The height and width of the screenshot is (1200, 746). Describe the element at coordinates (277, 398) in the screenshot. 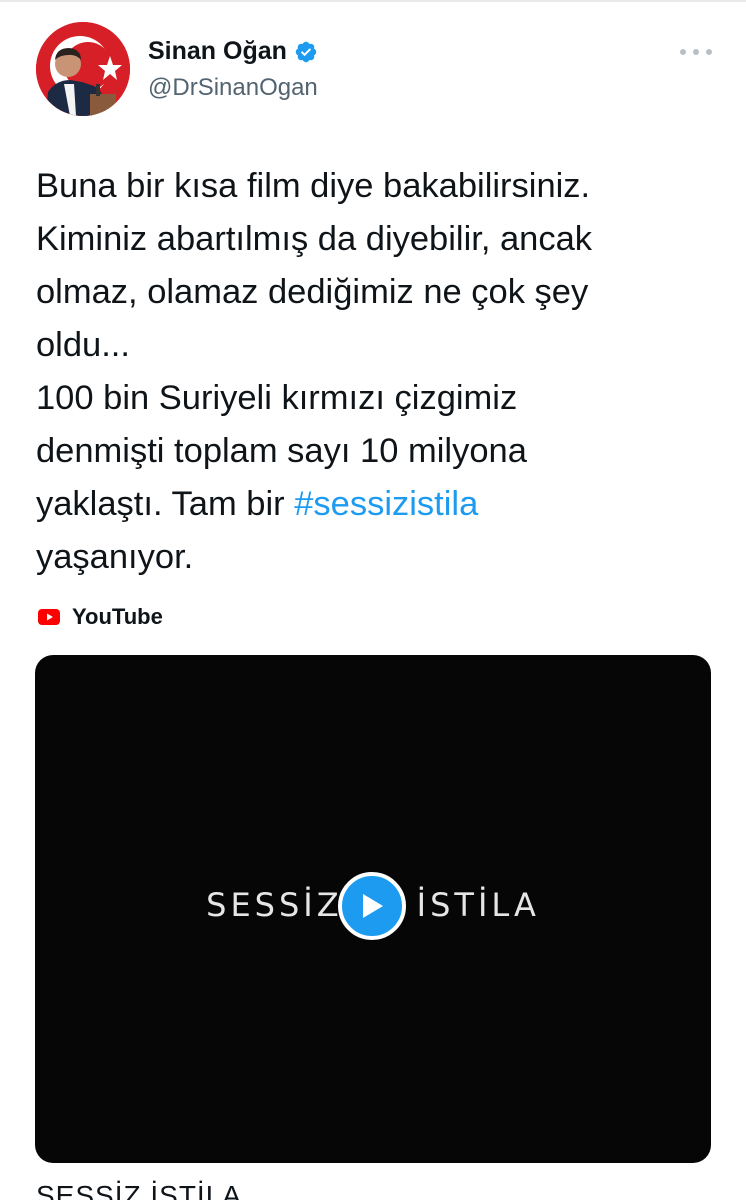

I see `tweet-line: 100 bin Suriyeli kırmızı çizgimiz` at that location.